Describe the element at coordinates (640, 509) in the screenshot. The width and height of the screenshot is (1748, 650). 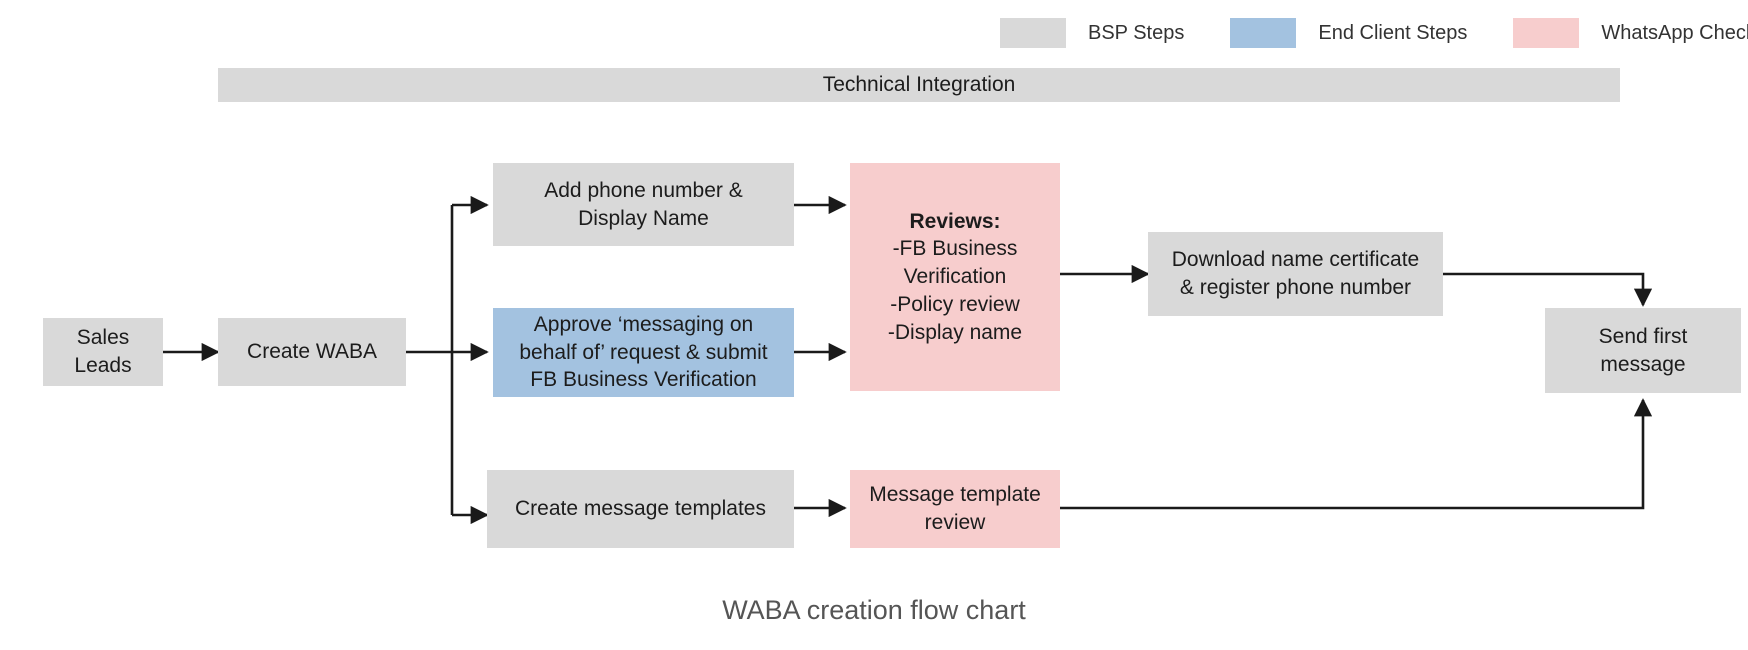
I see `node-create-message-templates: Create message templates` at that location.